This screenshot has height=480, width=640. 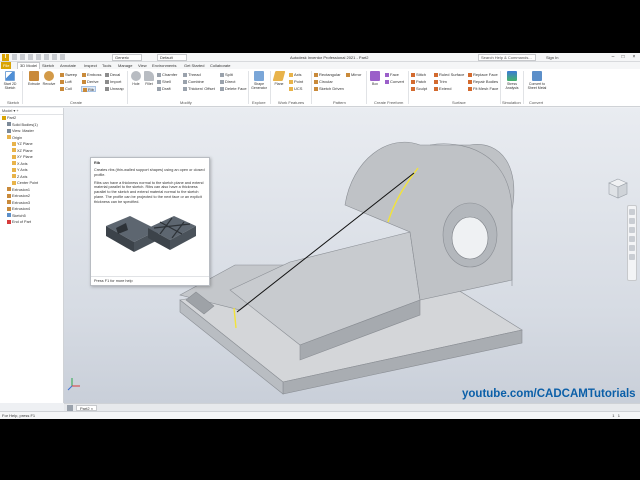 I want to click on unwrap-button: Unwrap, so click(x=114, y=89).